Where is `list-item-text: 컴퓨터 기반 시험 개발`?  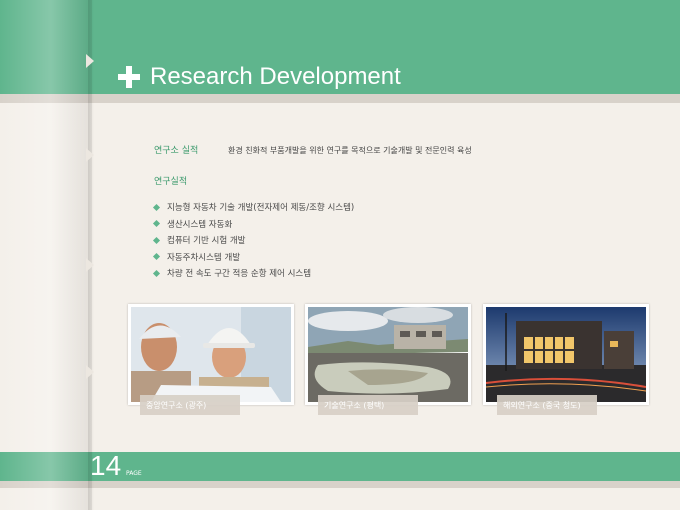 list-item-text: 컴퓨터 기반 시험 개발 is located at coordinates (206, 241).